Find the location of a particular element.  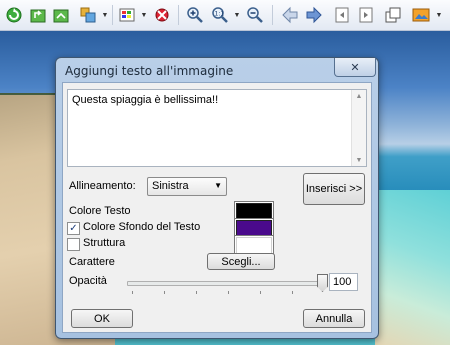

text-color-label: Colore Testo is located at coordinates (100, 211).